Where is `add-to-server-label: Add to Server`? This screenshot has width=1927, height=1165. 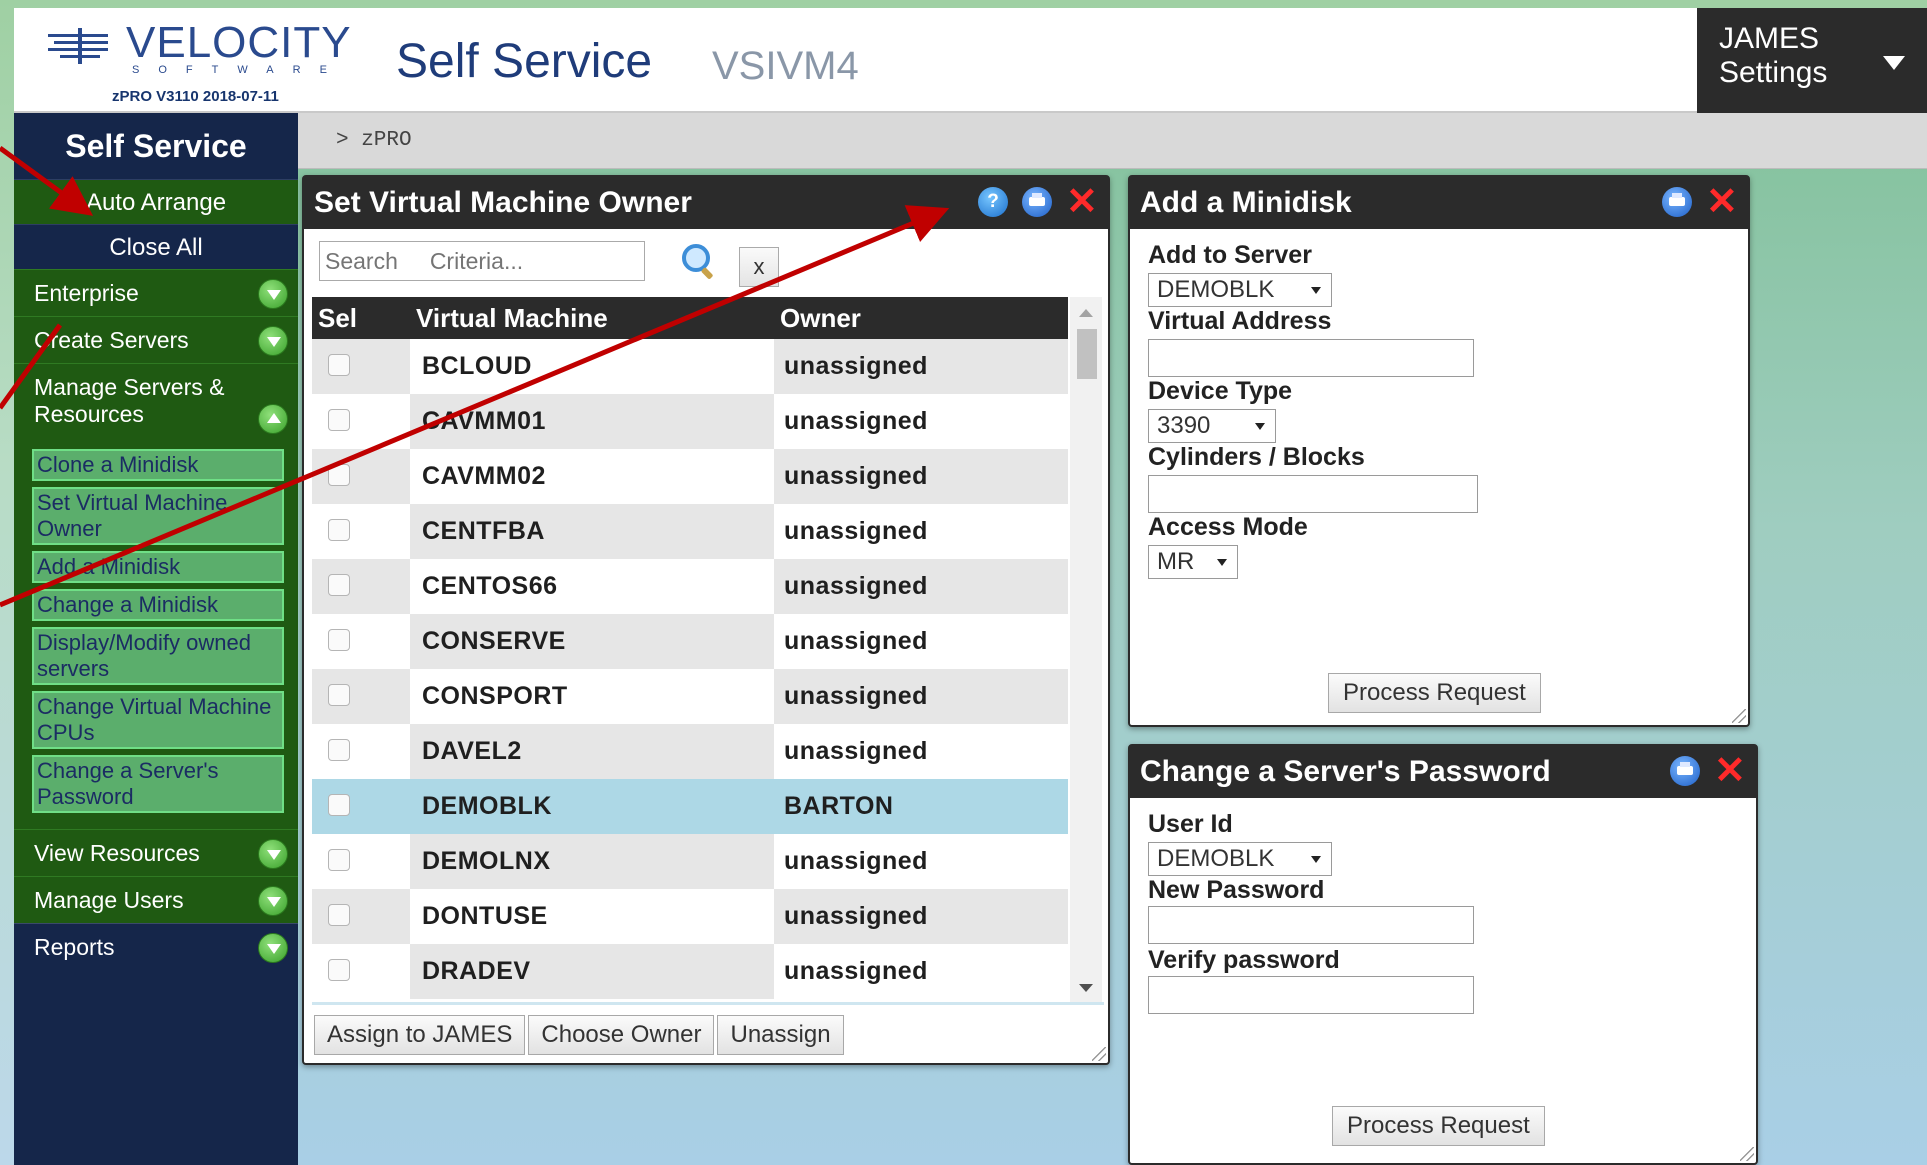
add-to-server-label: Add to Server is located at coordinates (1230, 255).